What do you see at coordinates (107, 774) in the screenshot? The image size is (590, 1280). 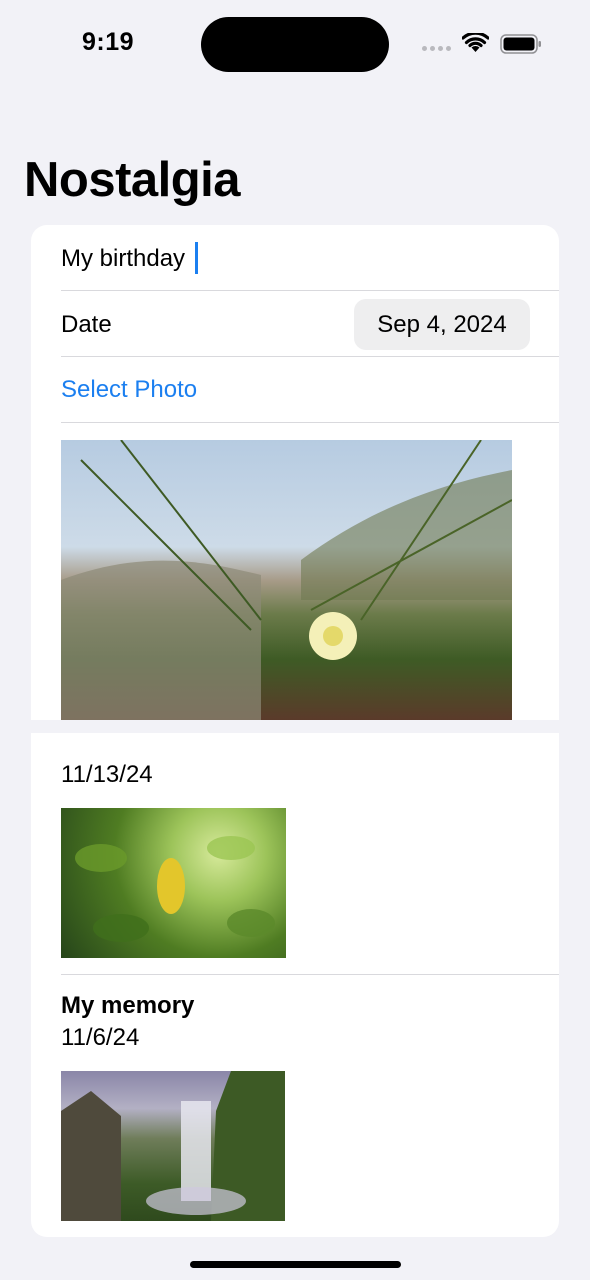 I see `memory-date: 11/13/24` at bounding box center [107, 774].